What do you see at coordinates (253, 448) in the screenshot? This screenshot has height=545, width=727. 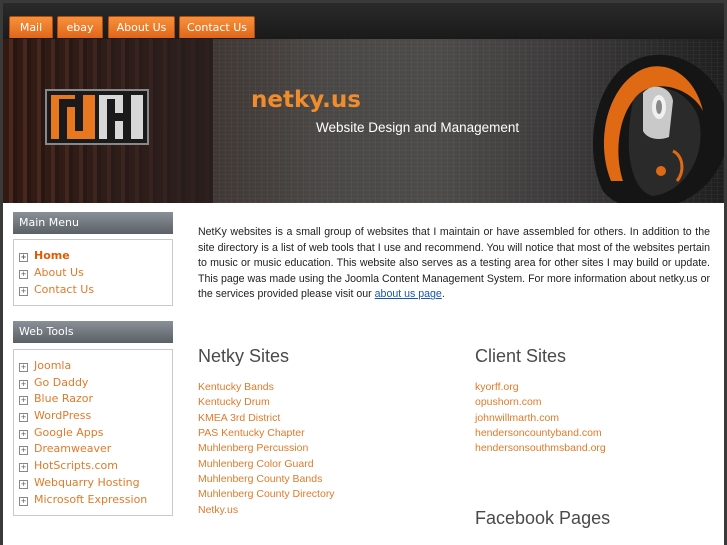 I see `link-muhlenberg-percussion: Muhlenberg Percussion` at bounding box center [253, 448].